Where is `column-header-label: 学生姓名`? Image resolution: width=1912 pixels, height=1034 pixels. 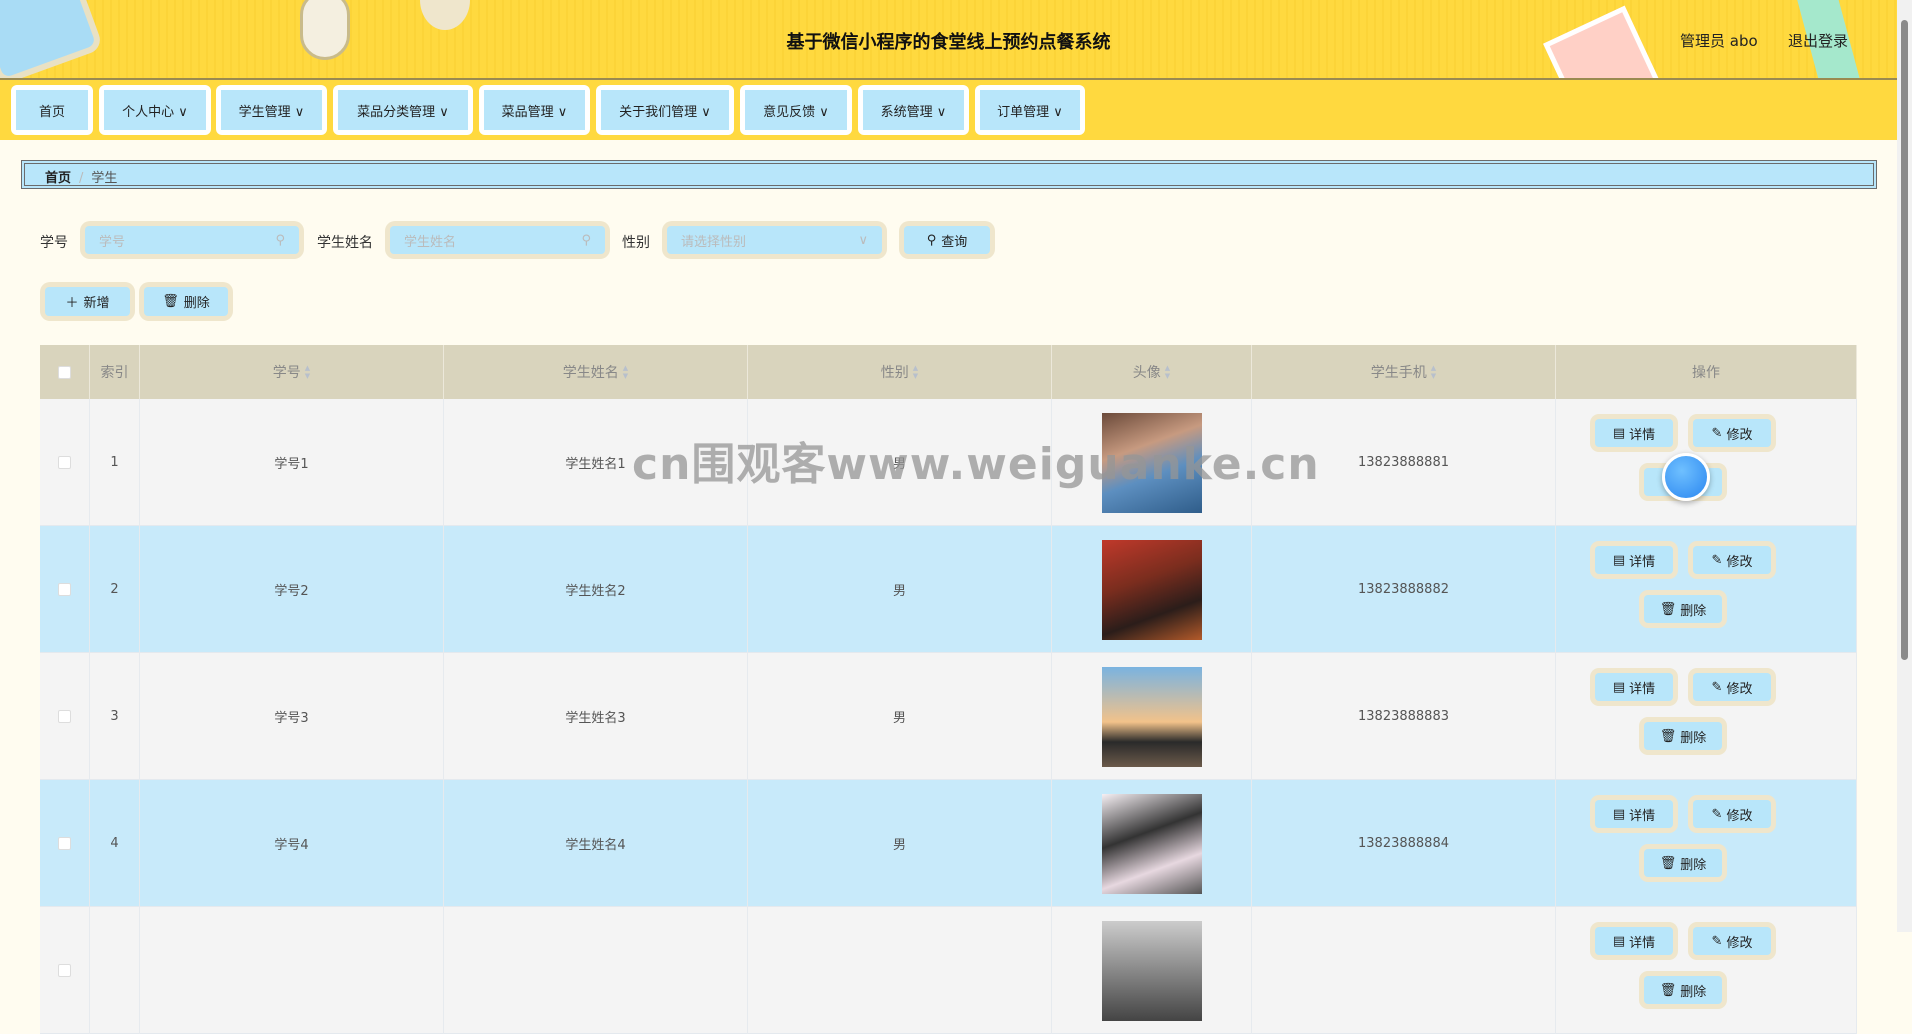 column-header-label: 学生姓名 is located at coordinates (590, 373).